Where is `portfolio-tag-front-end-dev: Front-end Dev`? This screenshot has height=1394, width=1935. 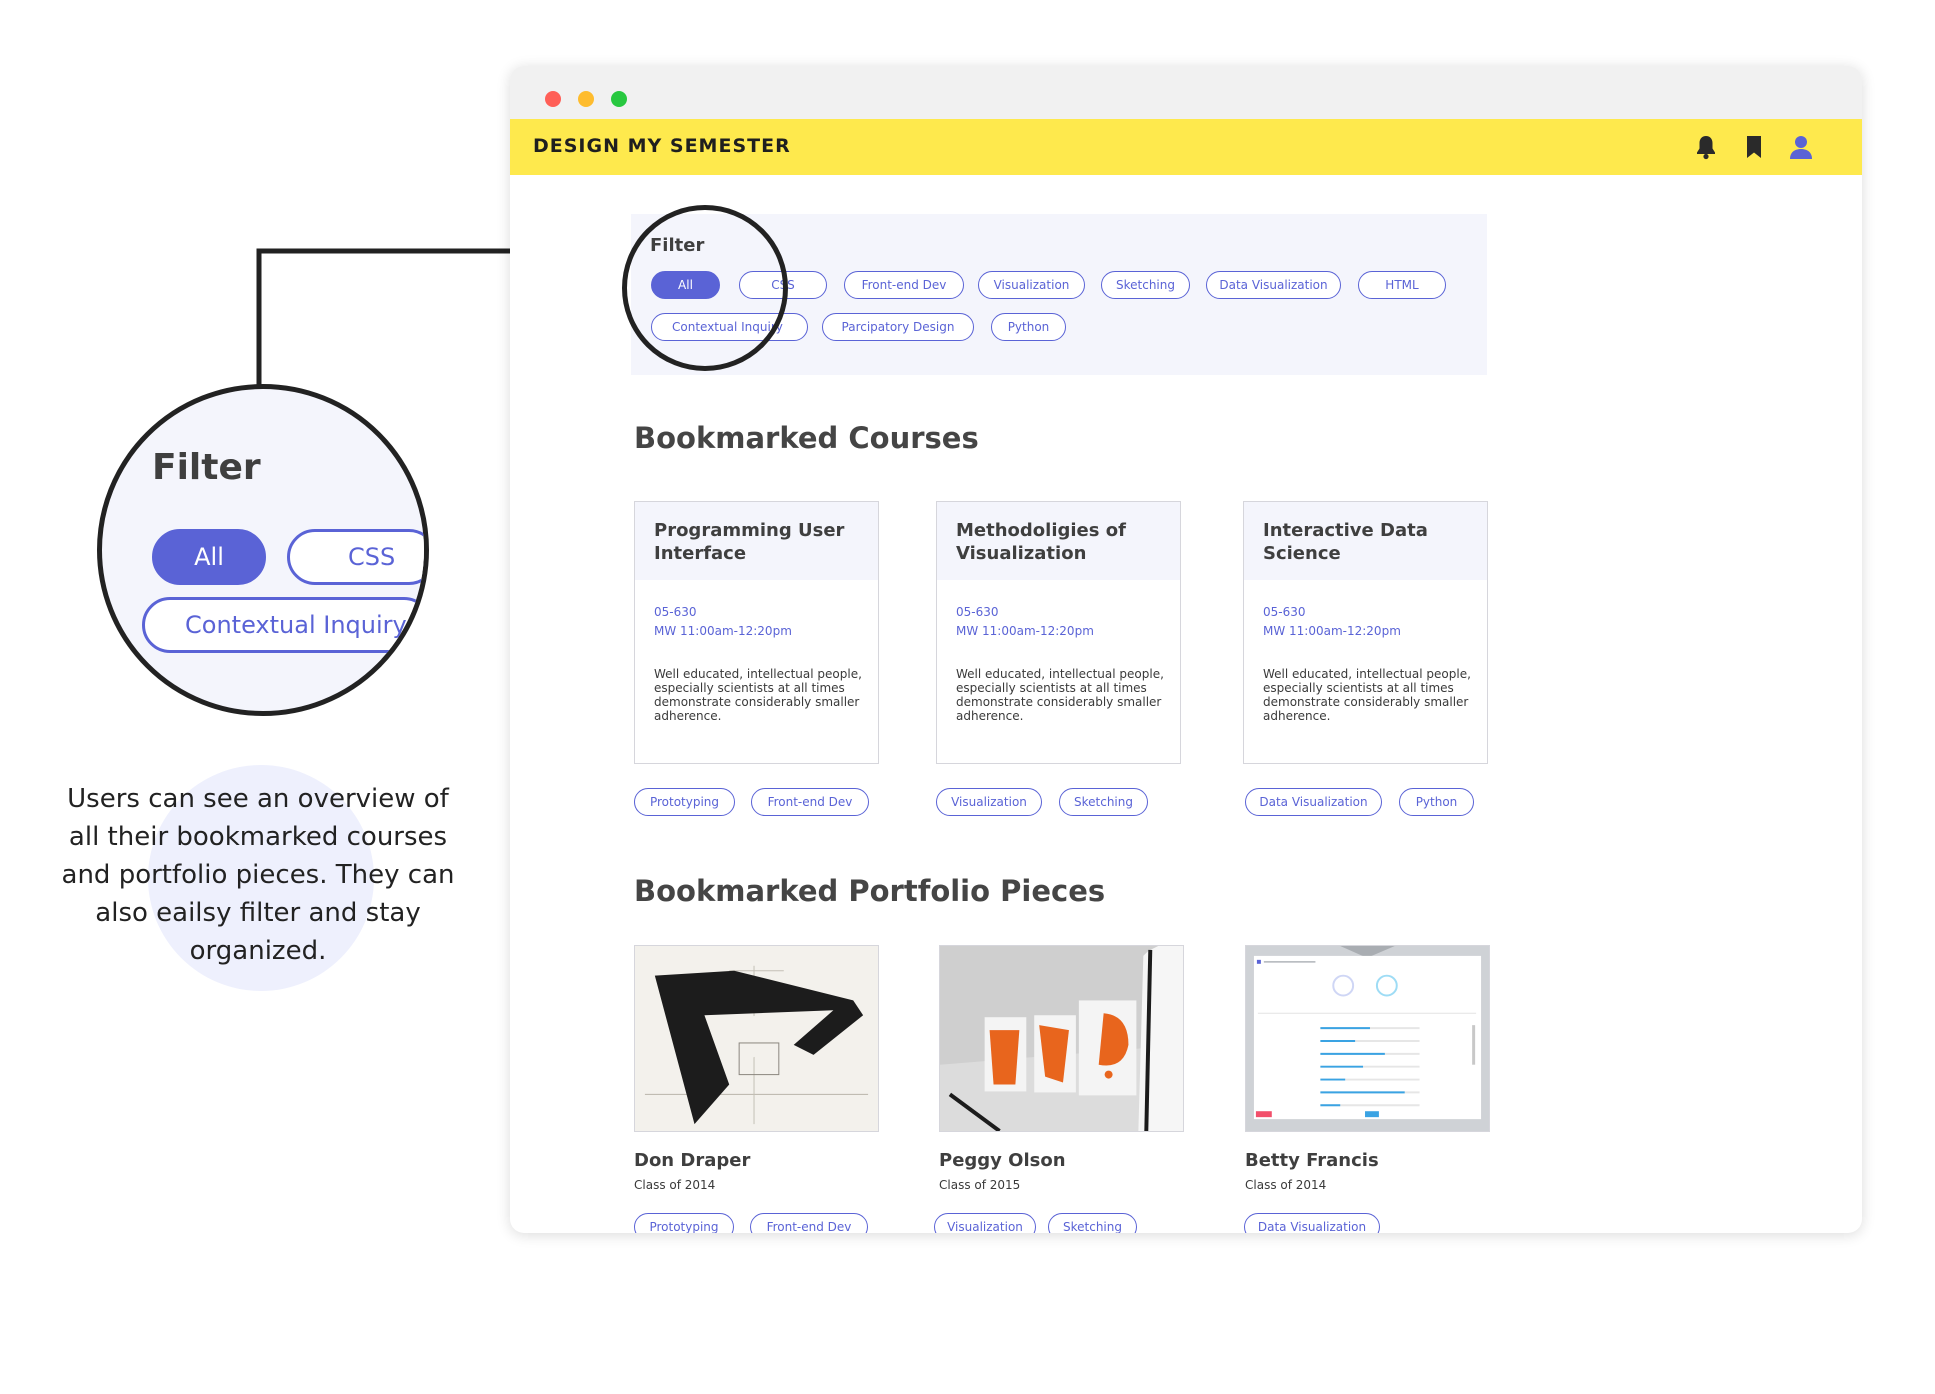
portfolio-tag-front-end-dev: Front-end Dev is located at coordinates (809, 1223).